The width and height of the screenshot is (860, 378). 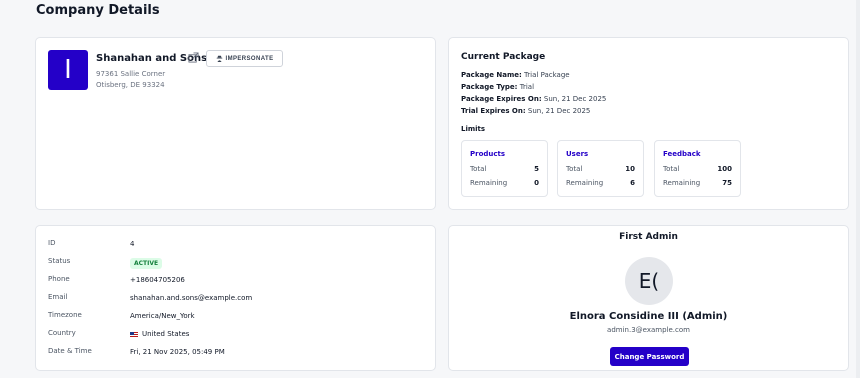 I want to click on limit-total-value: 100, so click(x=724, y=169).